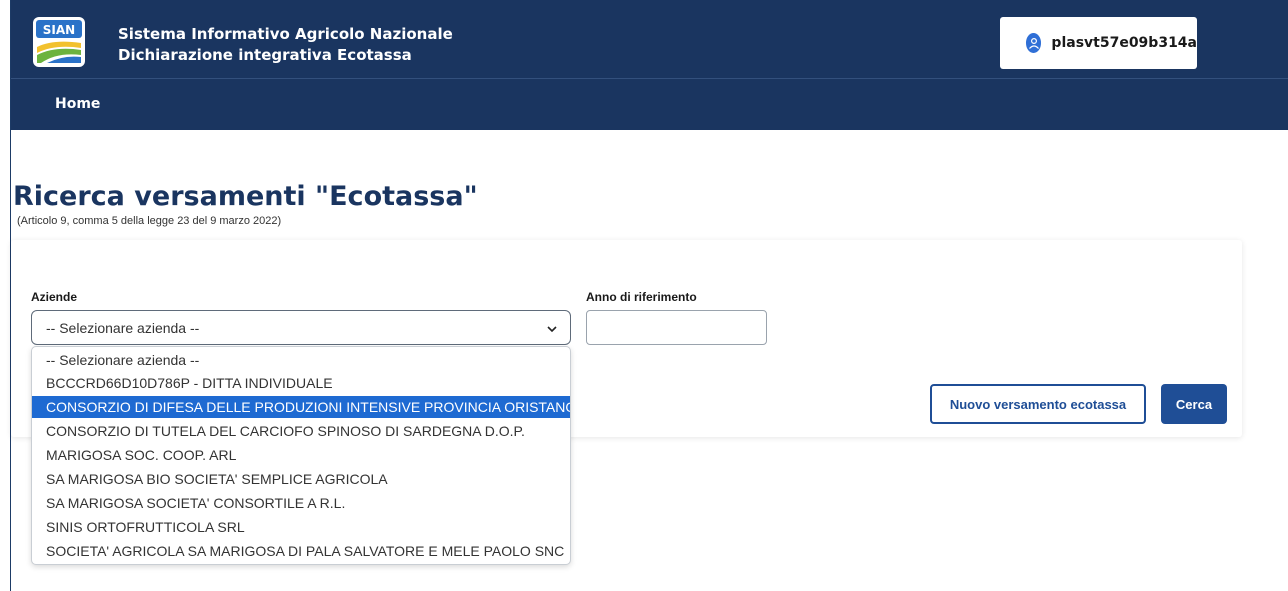  I want to click on dropdown-option: BCCCRD66D10D786P - DITTA INDIVIDUALE, so click(301, 383).